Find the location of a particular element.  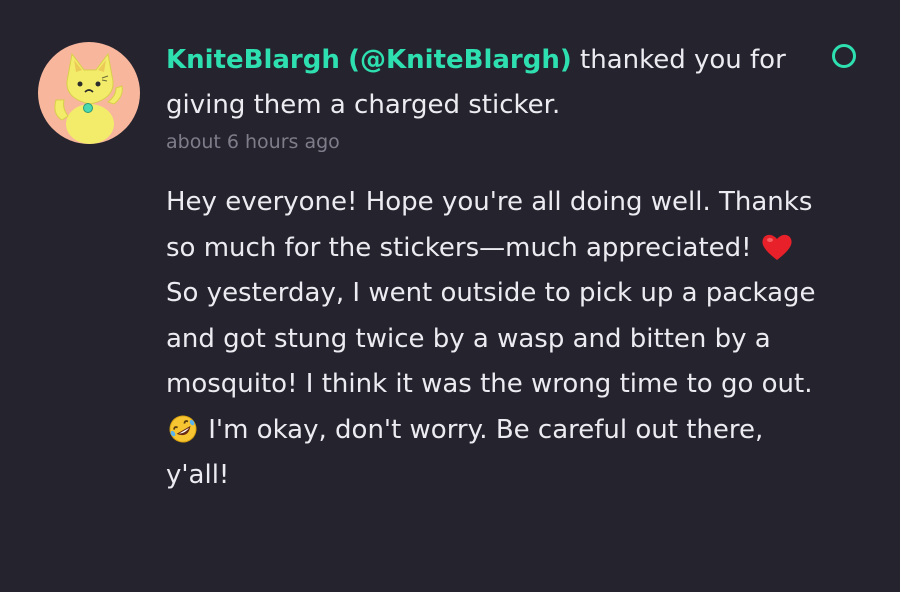

rolling-laughing-icon is located at coordinates (183, 428).